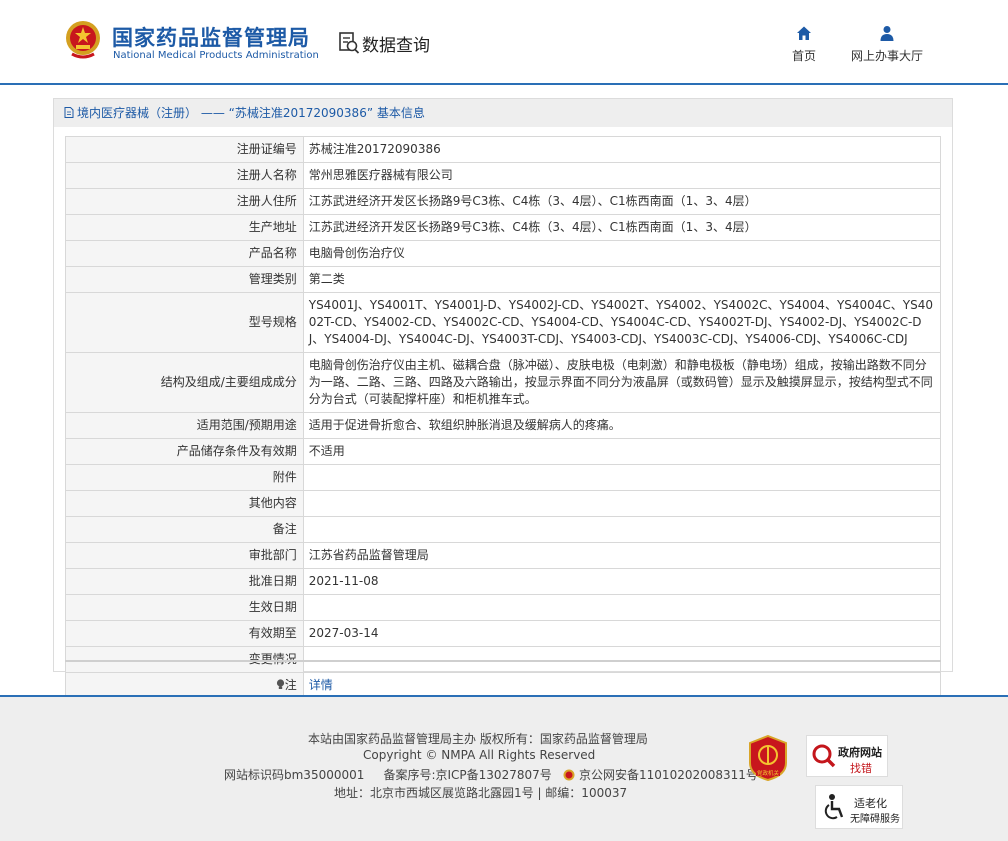 The image size is (1008, 841). What do you see at coordinates (887, 33) in the screenshot?
I see `user-icon` at bounding box center [887, 33].